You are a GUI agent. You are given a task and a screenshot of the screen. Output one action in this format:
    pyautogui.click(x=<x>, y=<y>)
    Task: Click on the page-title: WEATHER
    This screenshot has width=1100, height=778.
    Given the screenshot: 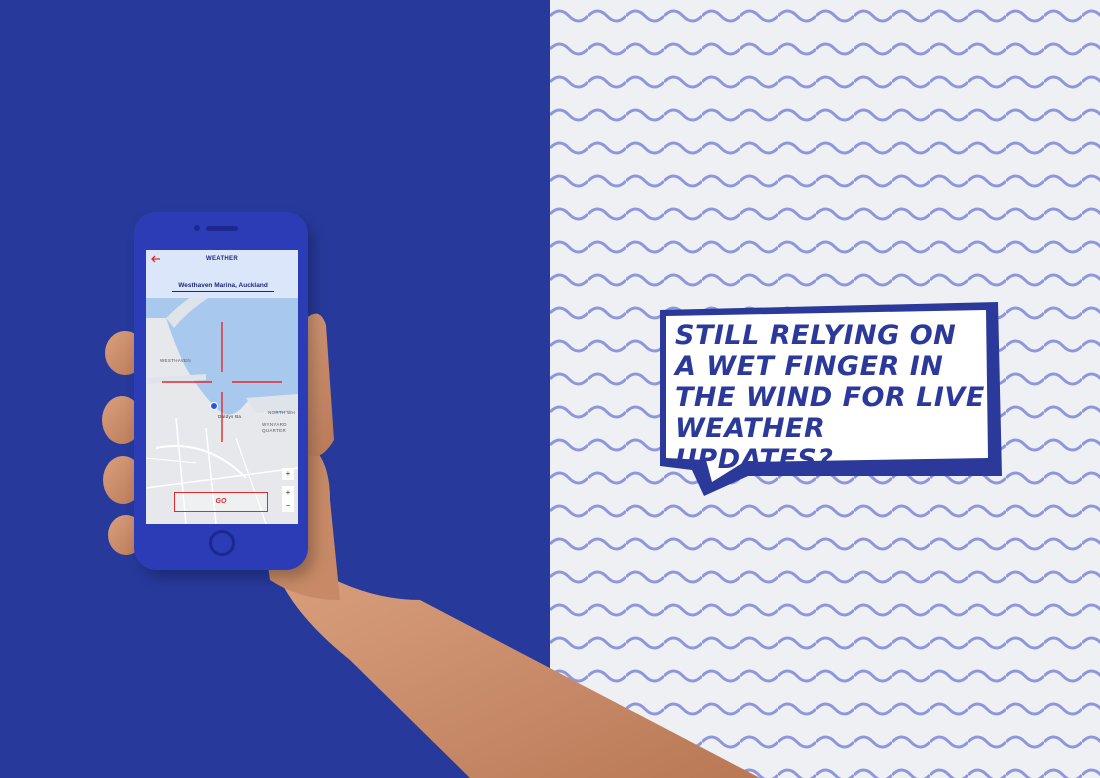 What is the action you would take?
    pyautogui.click(x=222, y=259)
    